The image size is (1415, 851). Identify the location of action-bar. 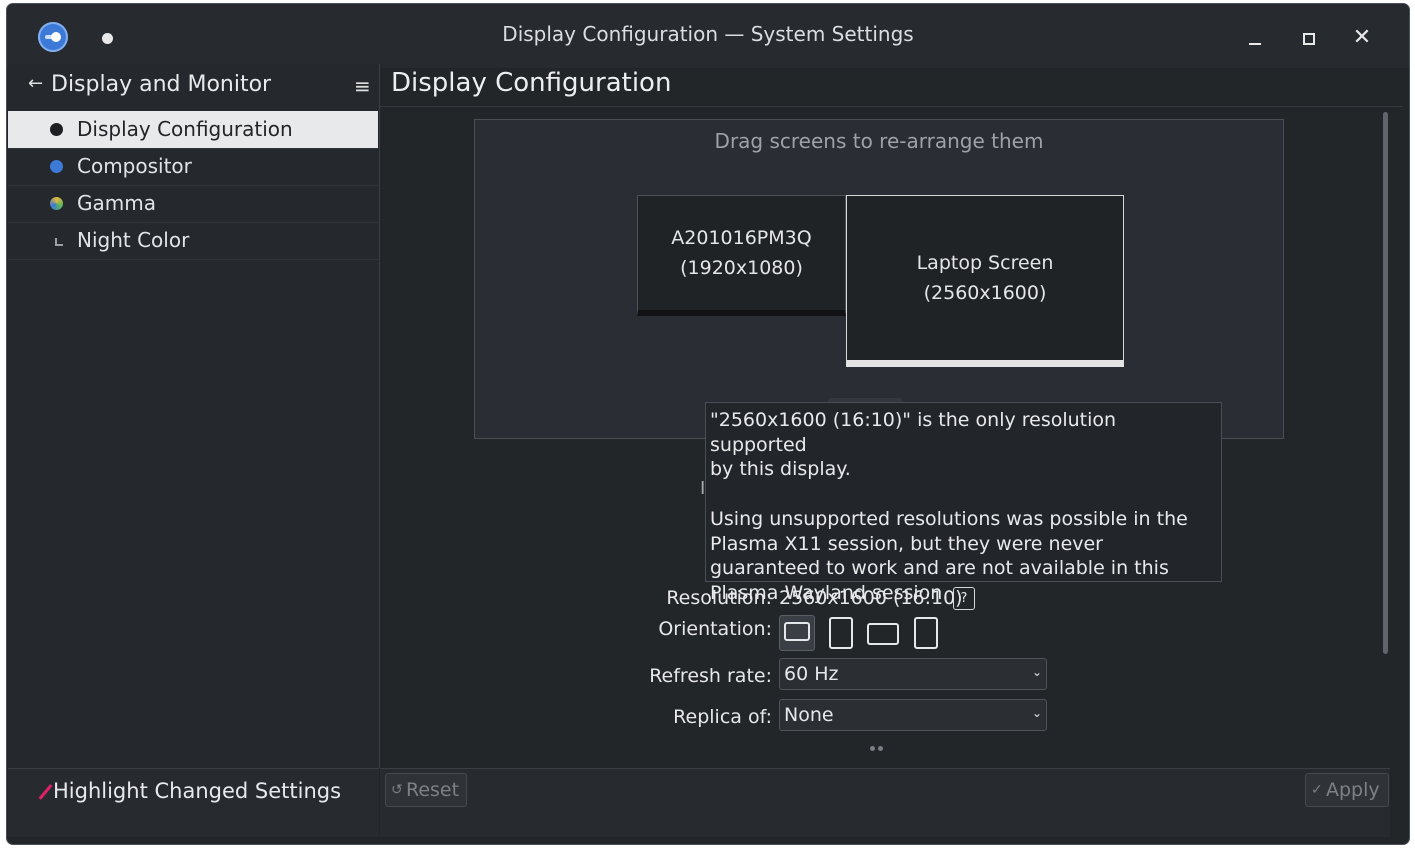
(885, 802).